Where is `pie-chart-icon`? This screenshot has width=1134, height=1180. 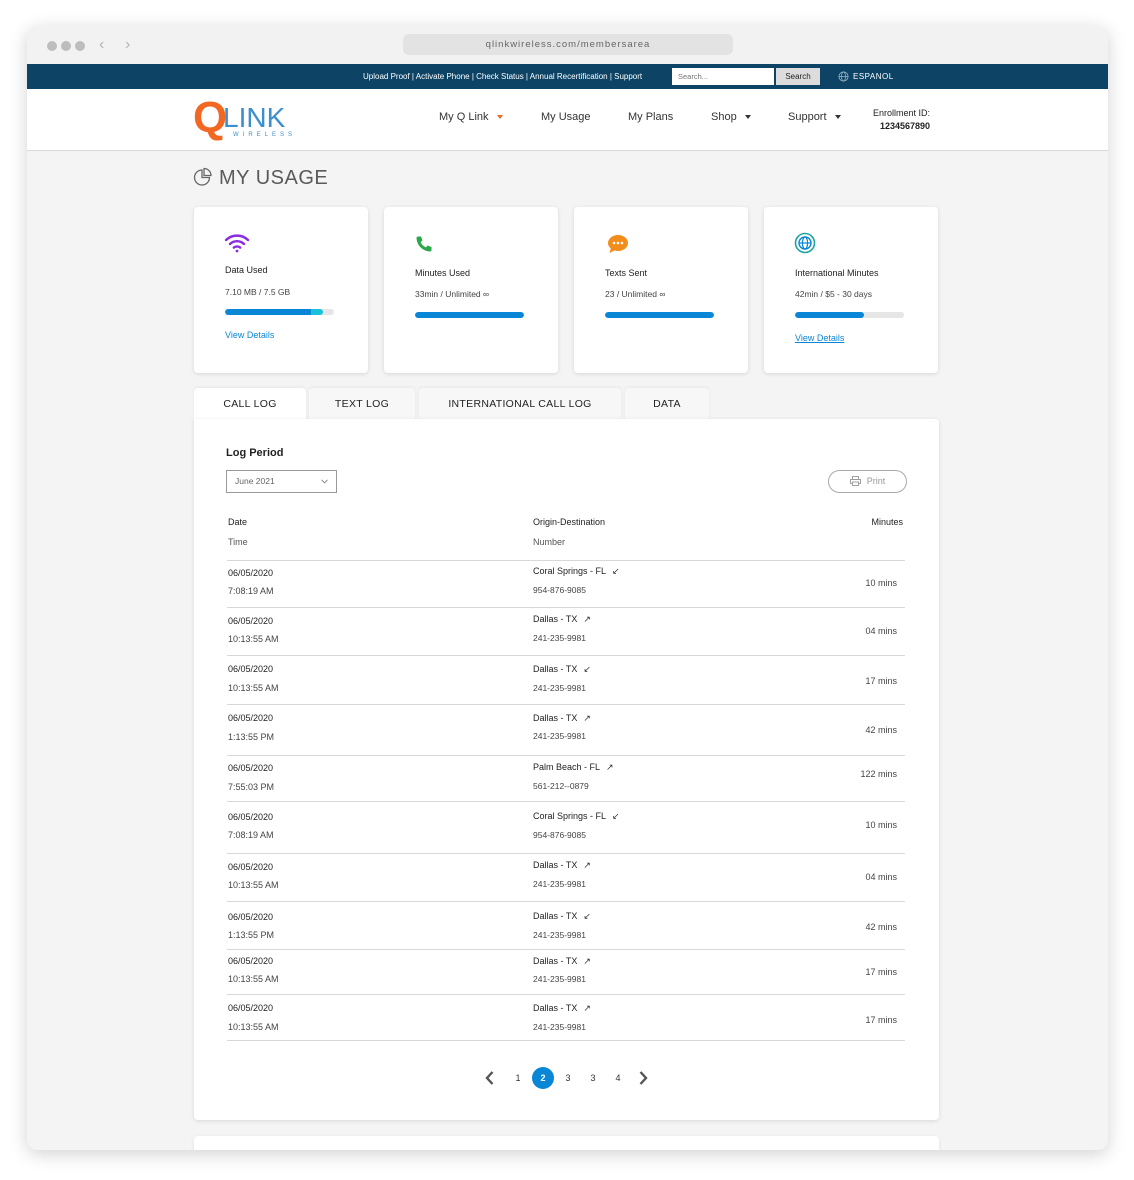 pie-chart-icon is located at coordinates (202, 176).